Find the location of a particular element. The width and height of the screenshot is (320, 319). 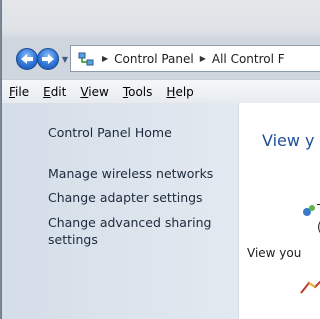

menu-edit: Edit is located at coordinates (54, 92).